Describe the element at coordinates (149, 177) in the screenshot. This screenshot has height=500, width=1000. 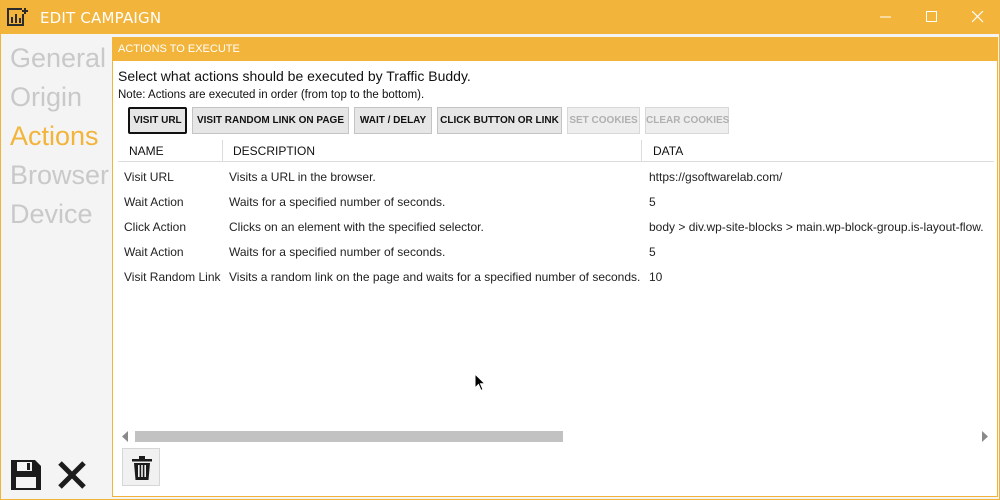
I see `cell-name: Visit URL` at that location.